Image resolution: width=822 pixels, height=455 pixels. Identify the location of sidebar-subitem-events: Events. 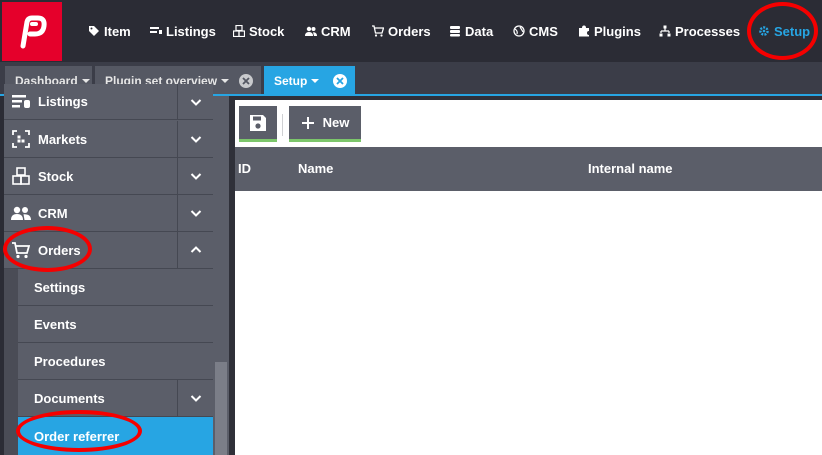
(115, 324).